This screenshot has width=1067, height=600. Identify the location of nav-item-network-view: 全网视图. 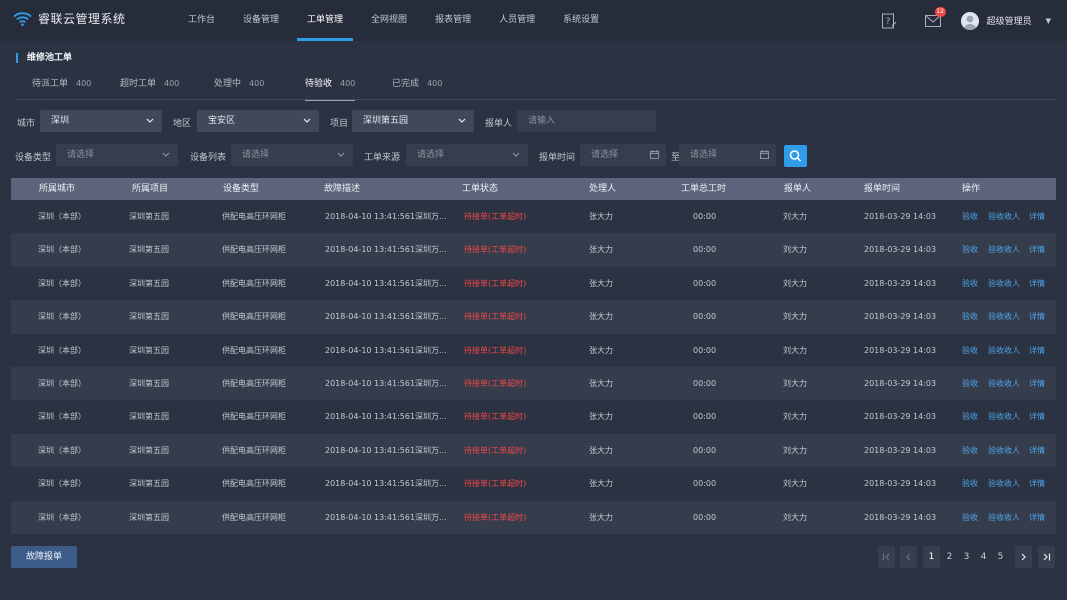
(389, 20).